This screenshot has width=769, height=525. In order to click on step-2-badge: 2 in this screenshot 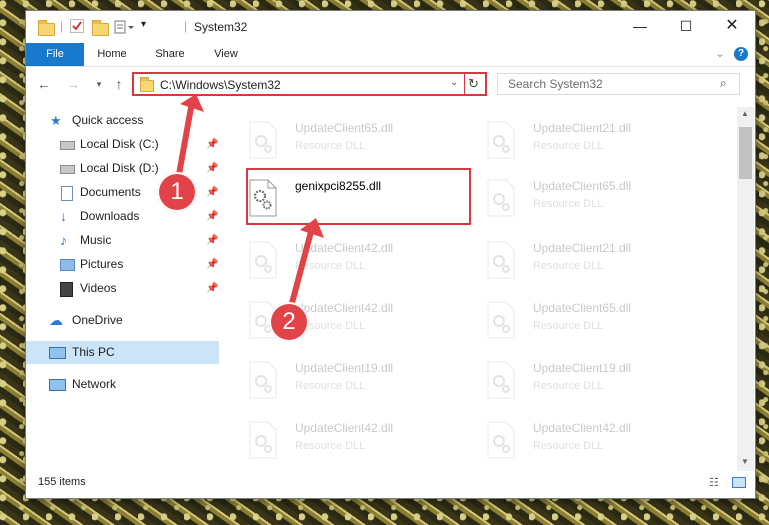, I will do `click(289, 322)`.